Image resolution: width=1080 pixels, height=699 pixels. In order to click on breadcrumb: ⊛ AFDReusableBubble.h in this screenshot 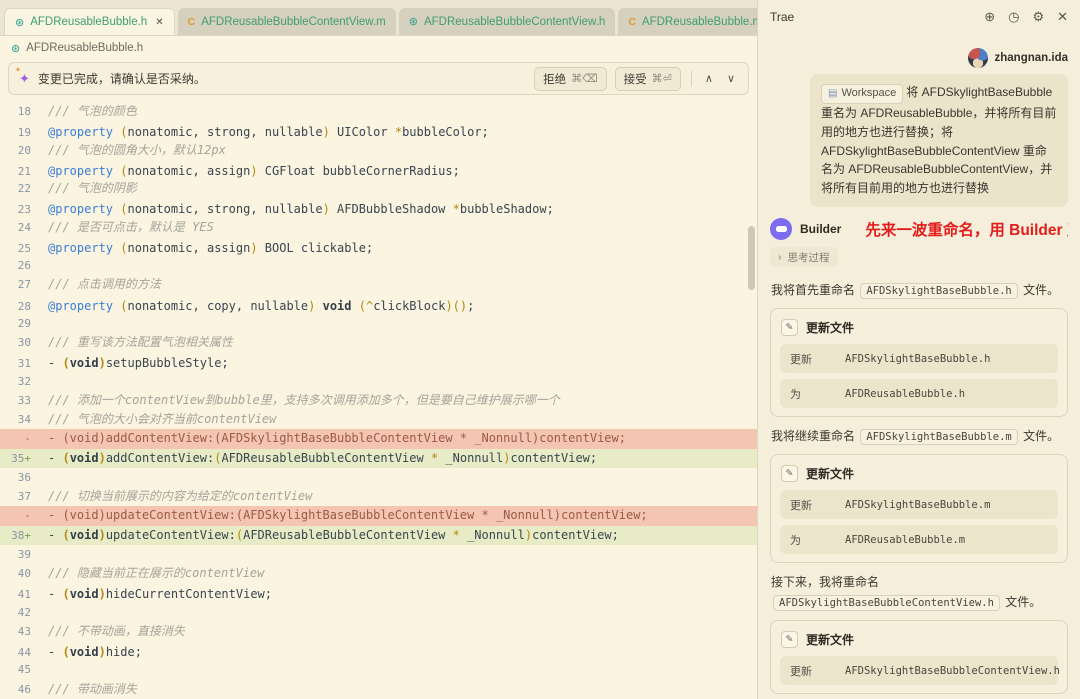, I will do `click(378, 48)`.